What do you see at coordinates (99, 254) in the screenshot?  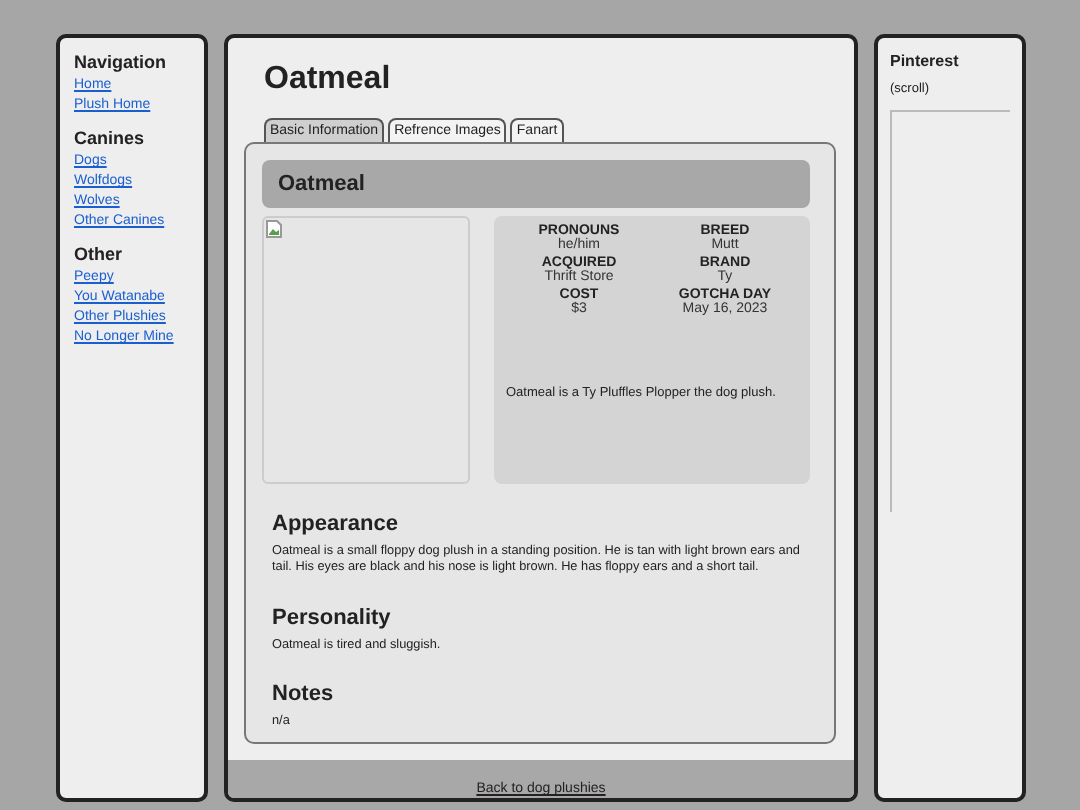 I see `sidebar-heading: Other` at bounding box center [99, 254].